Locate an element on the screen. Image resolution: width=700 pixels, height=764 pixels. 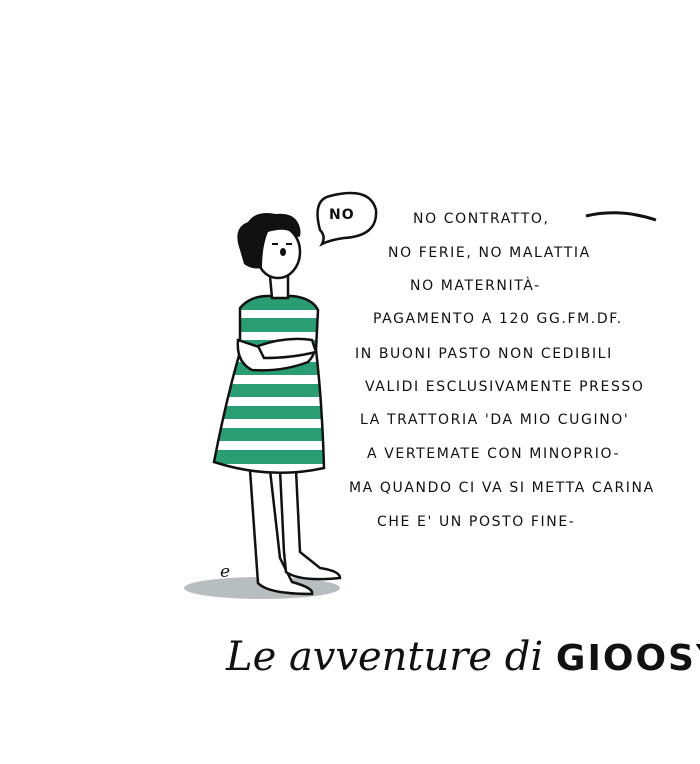
speech-line-6: VALIDI ESCLUSIVAMENTE PRESSO is located at coordinates (505, 387).